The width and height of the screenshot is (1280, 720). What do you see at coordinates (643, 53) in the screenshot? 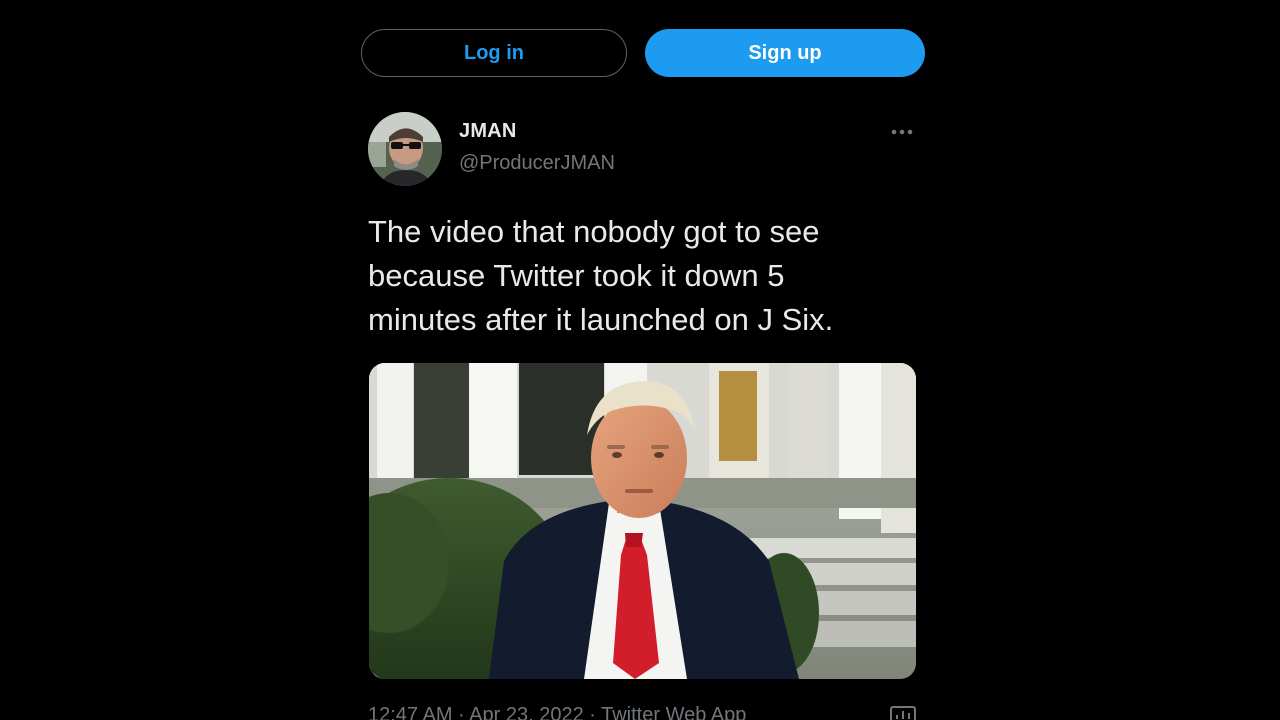
I see `auth-bar: Log in Sign up` at bounding box center [643, 53].